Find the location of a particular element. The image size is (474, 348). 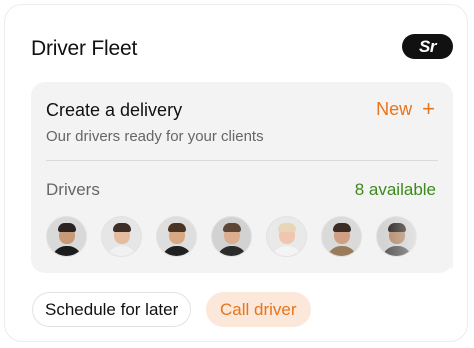

delivery-subtitle: Our drivers ready for your clients is located at coordinates (155, 136).